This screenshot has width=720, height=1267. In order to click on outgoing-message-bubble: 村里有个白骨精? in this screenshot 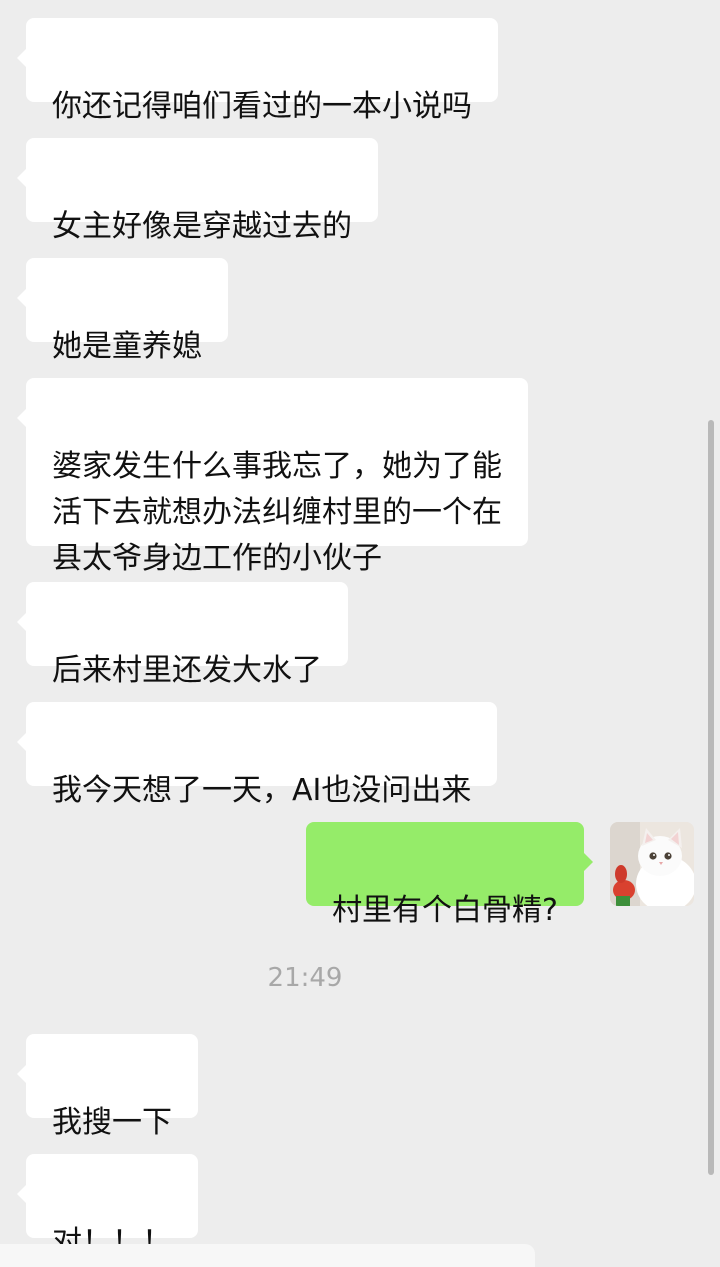, I will do `click(449, 875)`.